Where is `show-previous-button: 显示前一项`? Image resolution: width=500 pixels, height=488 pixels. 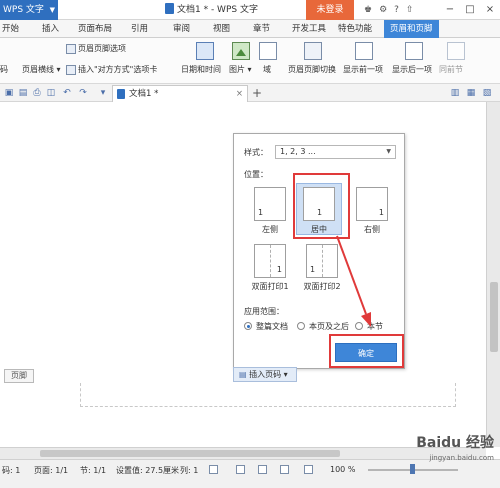
show-previous-button: 显示前一项 is located at coordinates (363, 69).